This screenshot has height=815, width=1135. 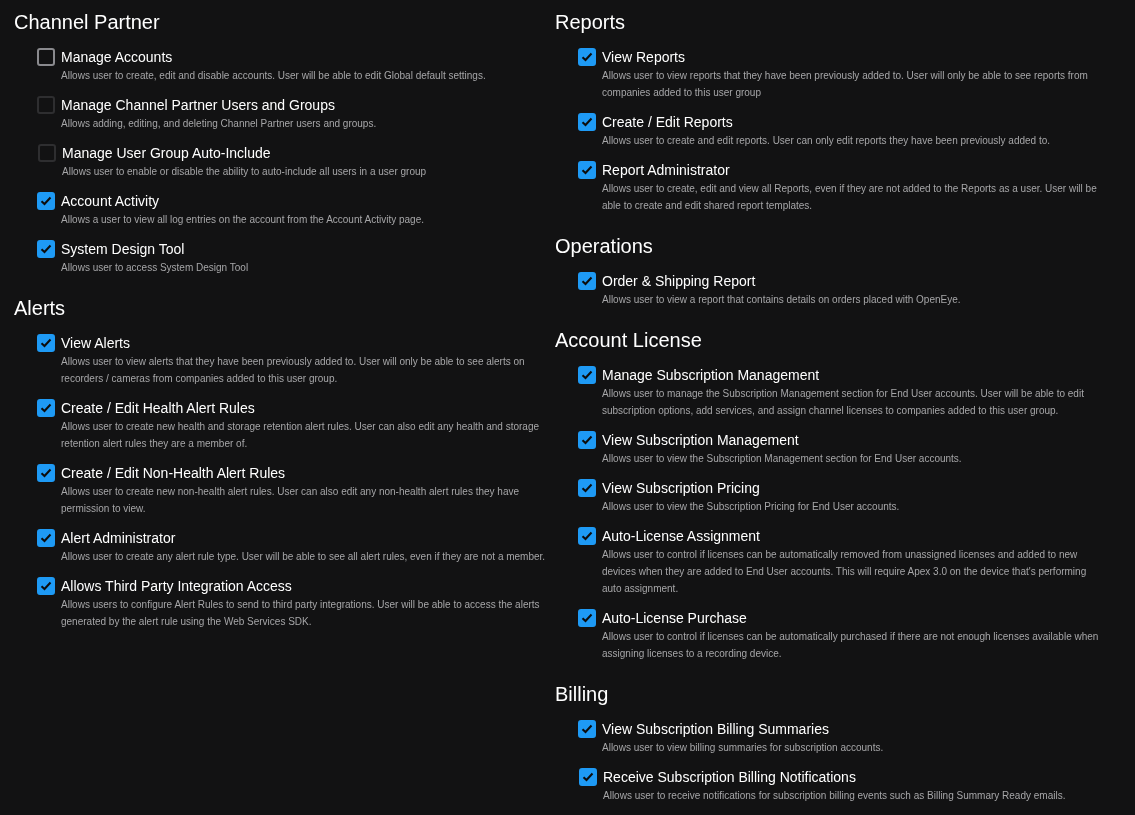 What do you see at coordinates (274, 76) in the screenshot?
I see `permission-description: Allows user to create, edit and disable accounts. User will be able to edit Global default settings.` at bounding box center [274, 76].